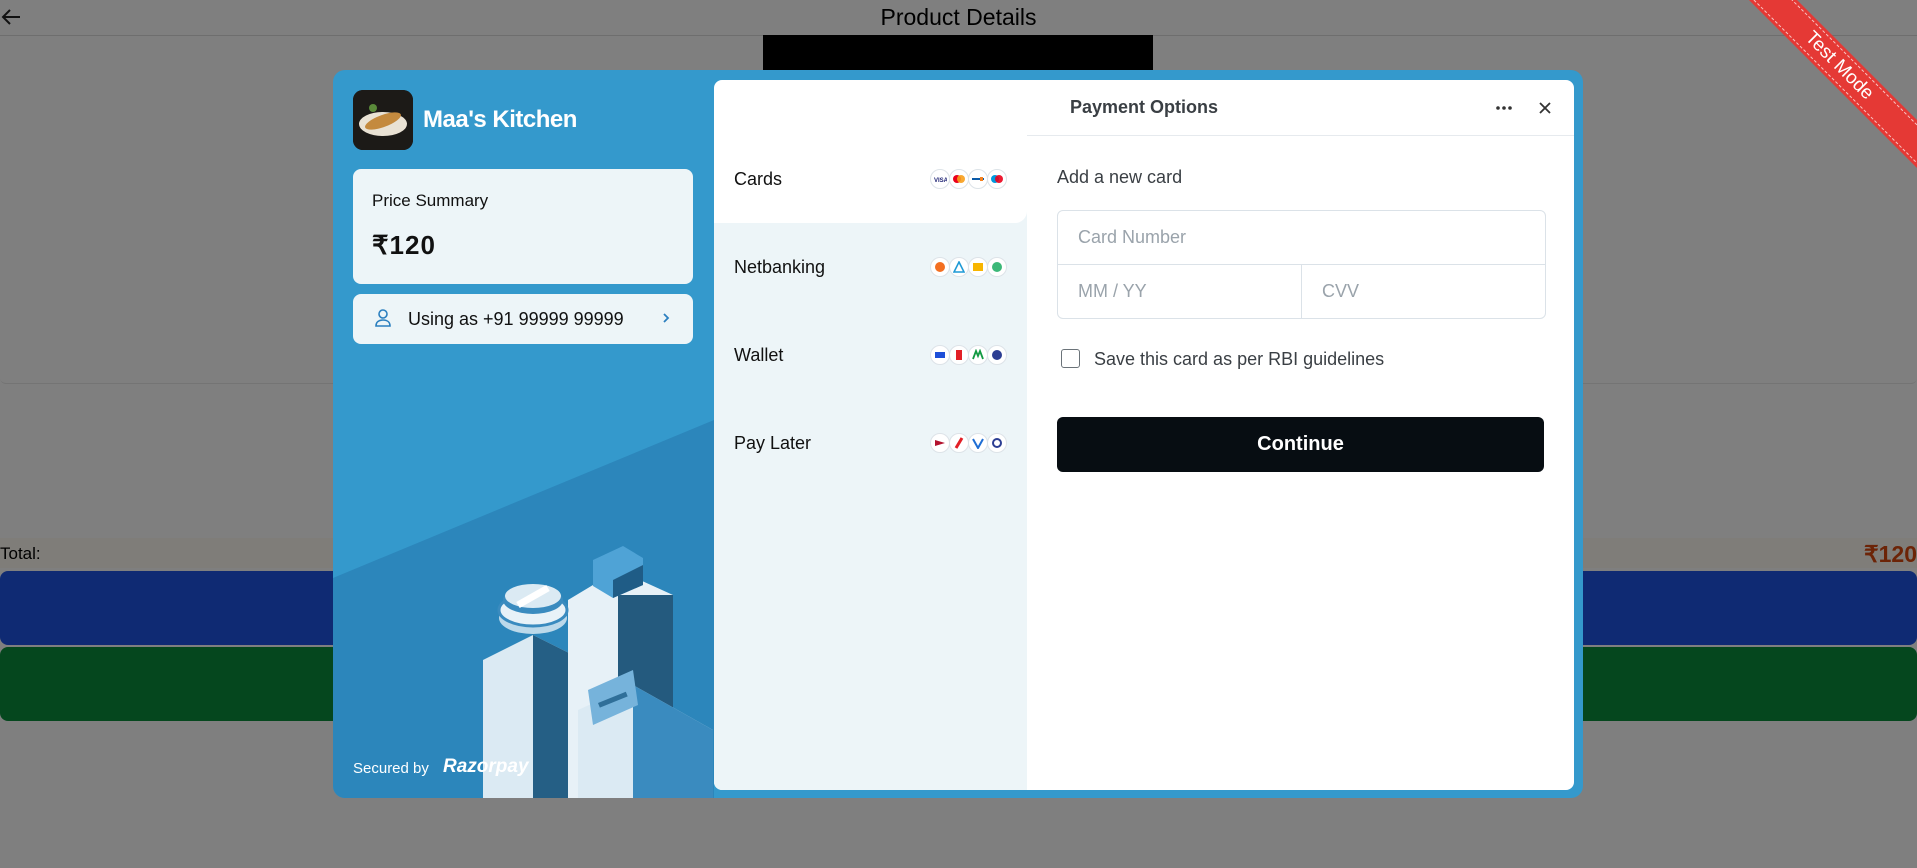  I want to click on test-mode-ribbon: Test Mode, so click(1817, 100).